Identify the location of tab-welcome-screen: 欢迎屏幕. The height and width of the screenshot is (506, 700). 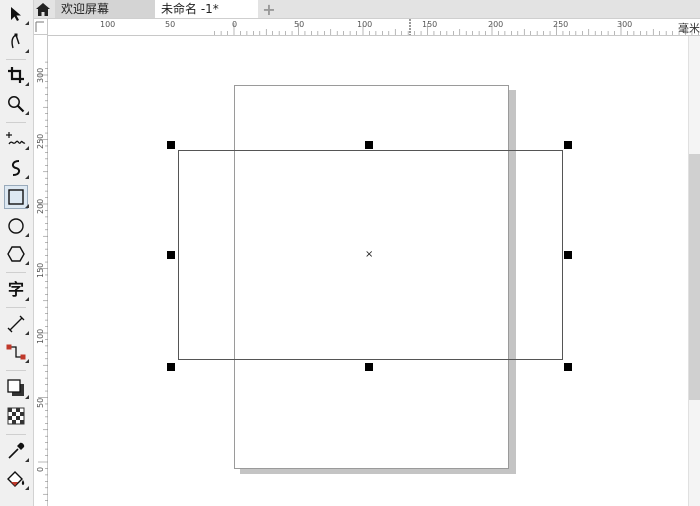
(105, 9).